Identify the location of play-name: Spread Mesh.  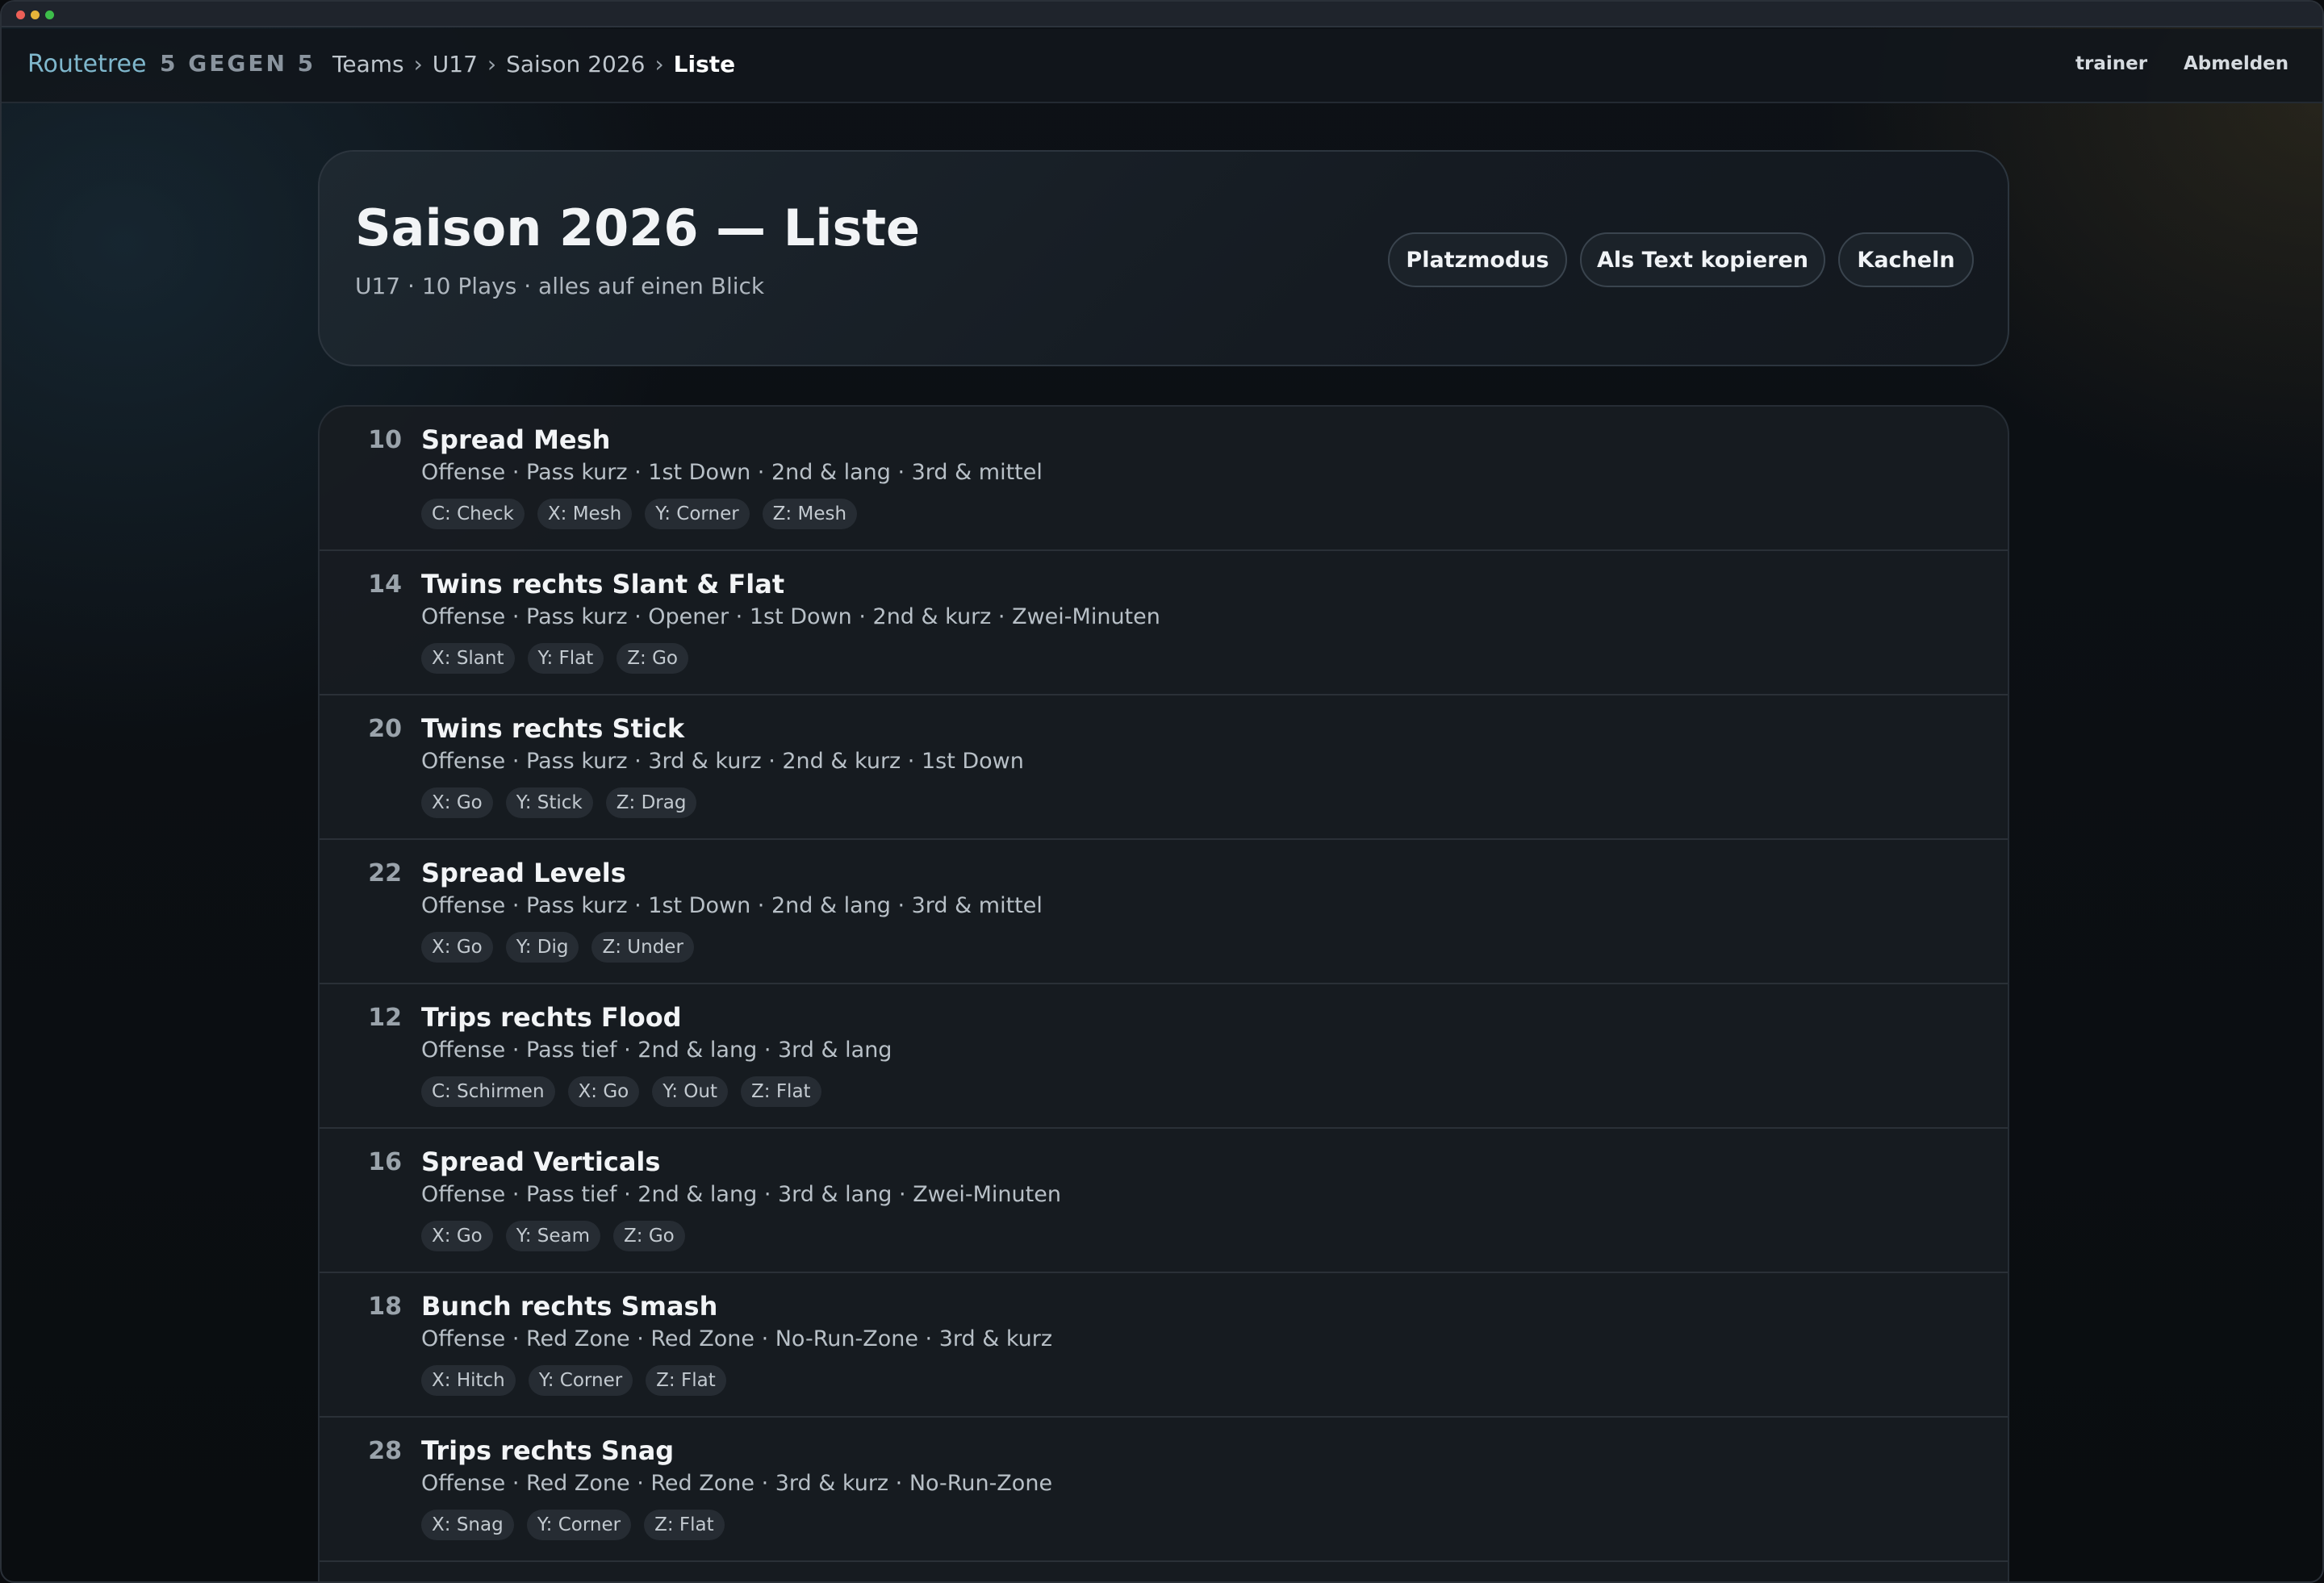
(515, 439).